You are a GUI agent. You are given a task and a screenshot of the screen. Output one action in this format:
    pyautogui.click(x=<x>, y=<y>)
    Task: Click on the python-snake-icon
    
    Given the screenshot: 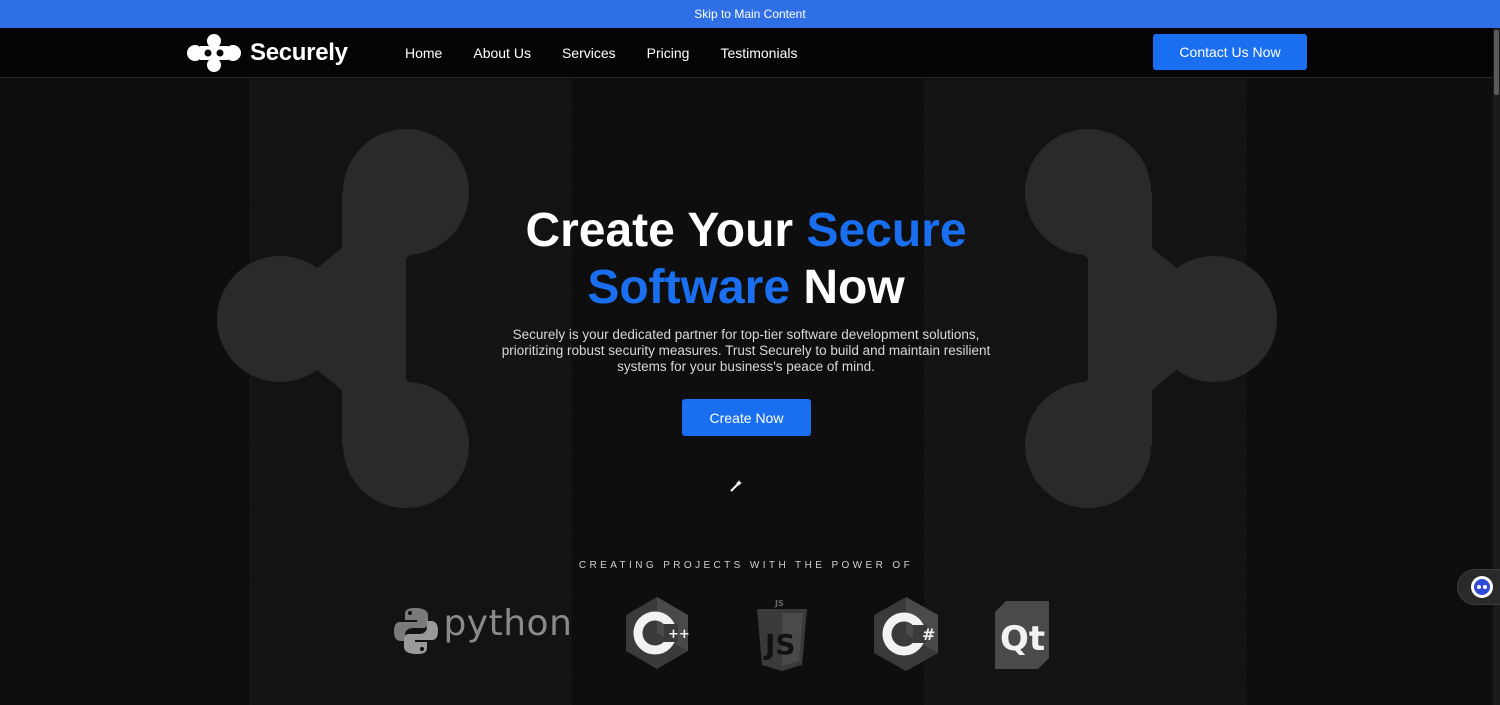 What is the action you would take?
    pyautogui.click(x=416, y=630)
    